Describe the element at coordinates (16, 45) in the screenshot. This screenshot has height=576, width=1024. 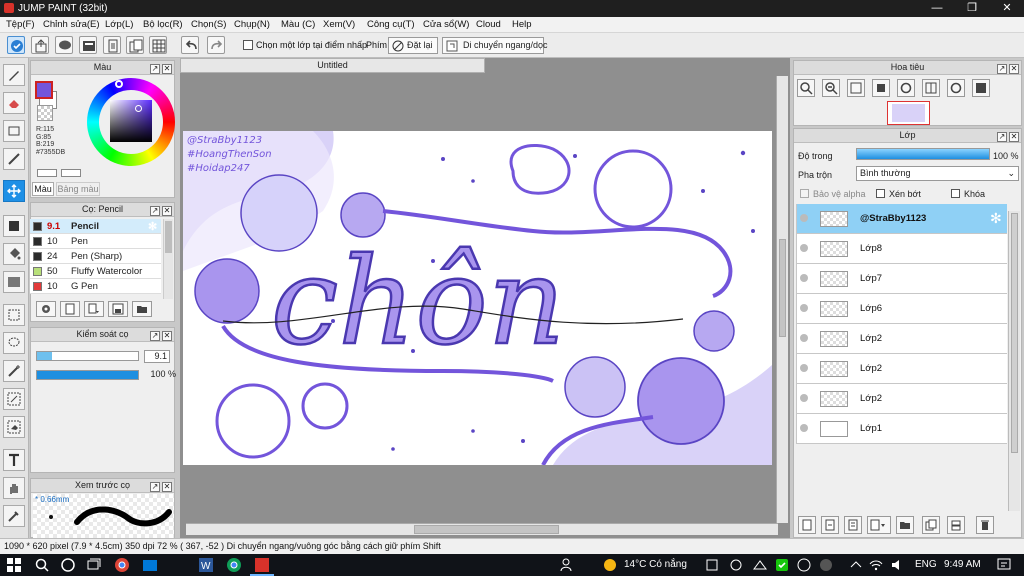
I see `select-tool-button` at that location.